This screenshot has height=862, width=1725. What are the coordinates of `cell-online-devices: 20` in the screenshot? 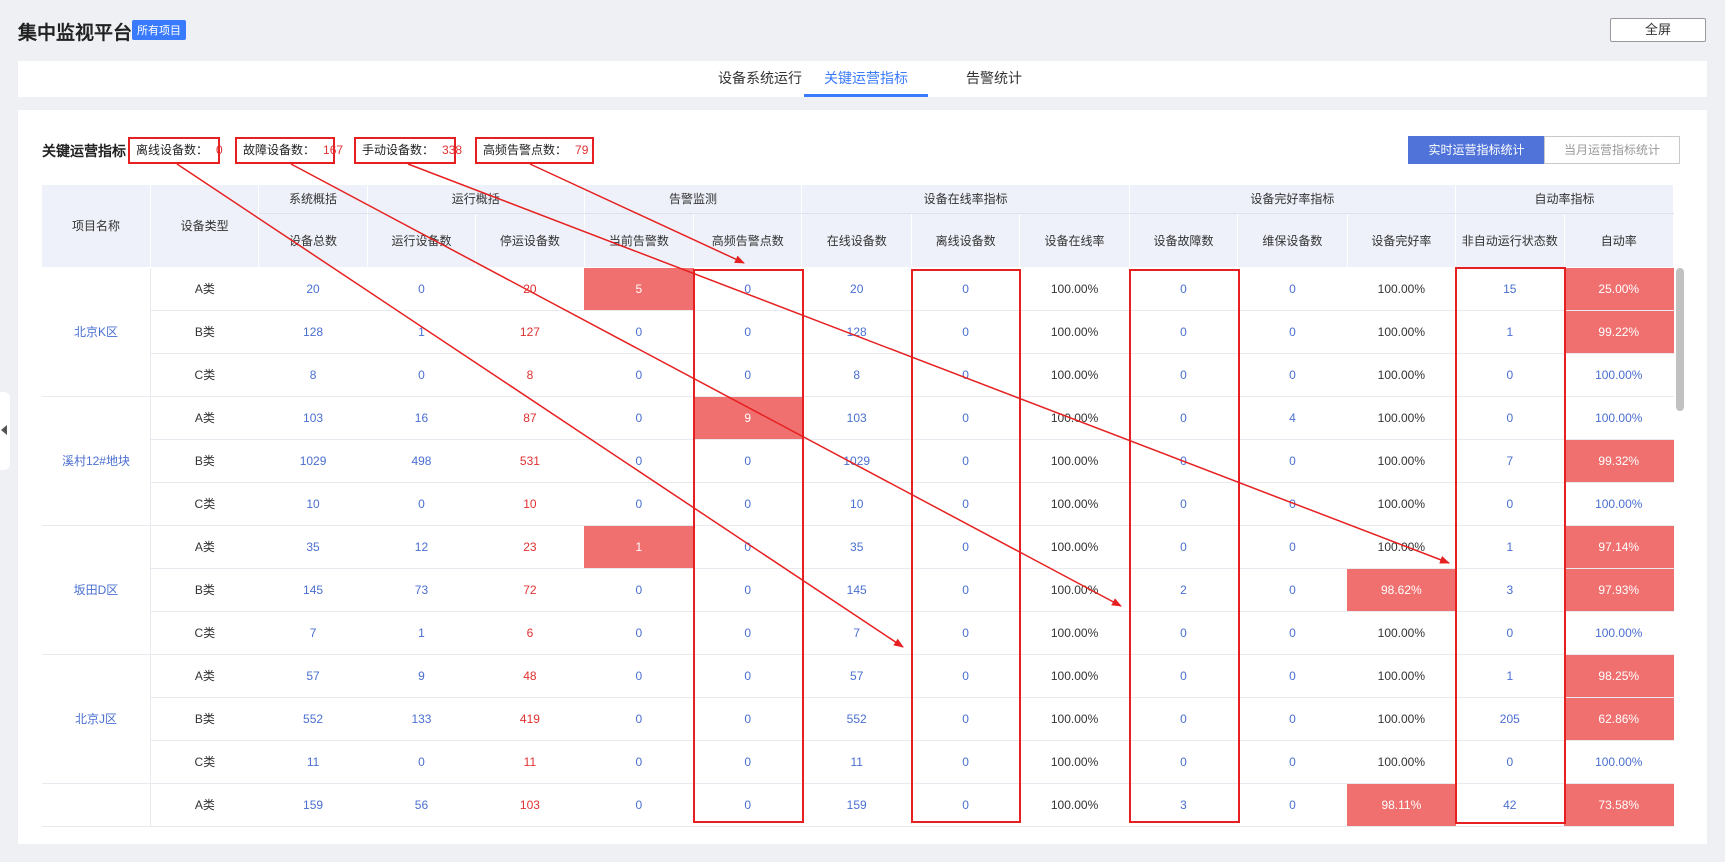 It's located at (856, 289).